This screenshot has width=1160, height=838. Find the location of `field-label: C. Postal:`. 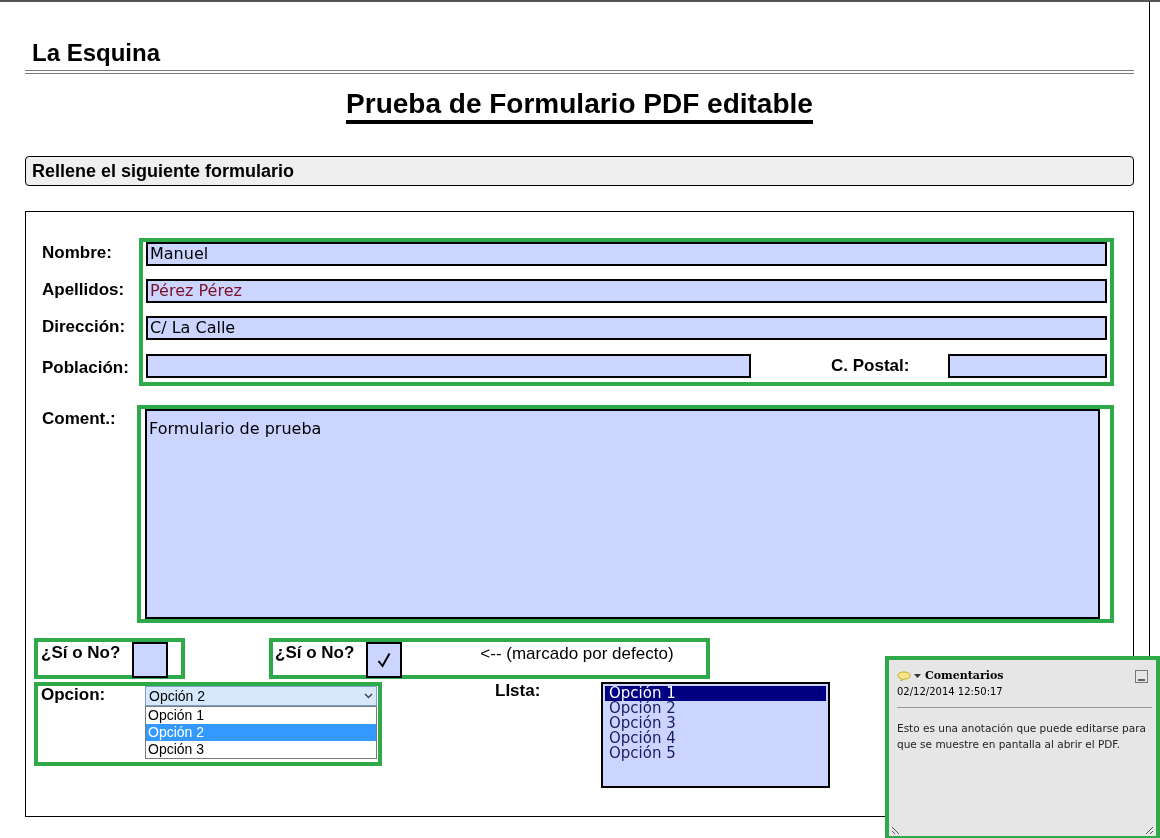

field-label: C. Postal: is located at coordinates (870, 366).